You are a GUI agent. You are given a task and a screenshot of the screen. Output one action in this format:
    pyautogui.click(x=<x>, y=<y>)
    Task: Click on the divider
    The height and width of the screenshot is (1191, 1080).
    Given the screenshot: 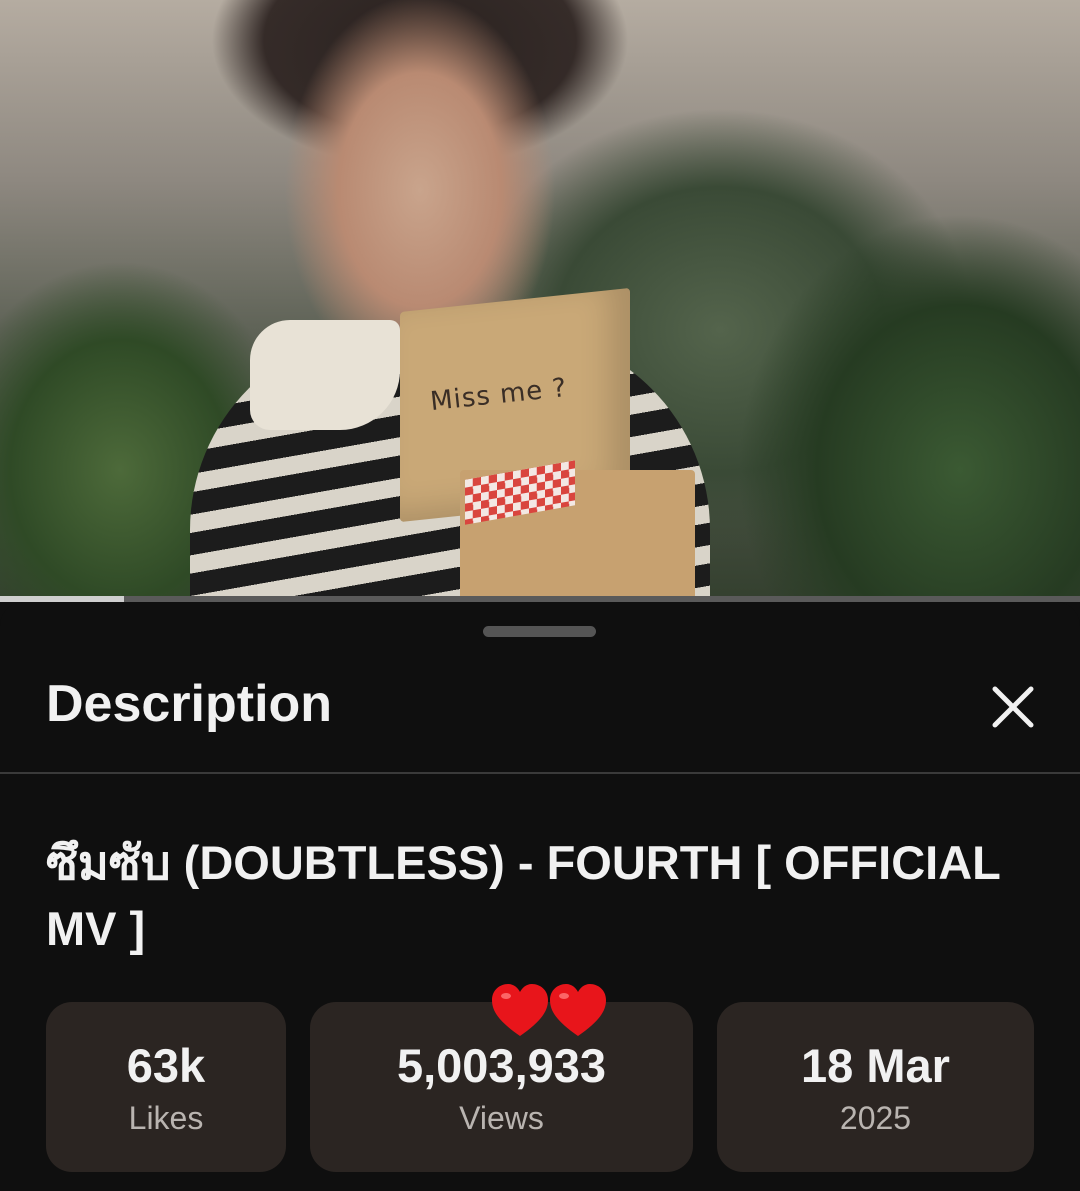 What is the action you would take?
    pyautogui.click(x=540, y=773)
    